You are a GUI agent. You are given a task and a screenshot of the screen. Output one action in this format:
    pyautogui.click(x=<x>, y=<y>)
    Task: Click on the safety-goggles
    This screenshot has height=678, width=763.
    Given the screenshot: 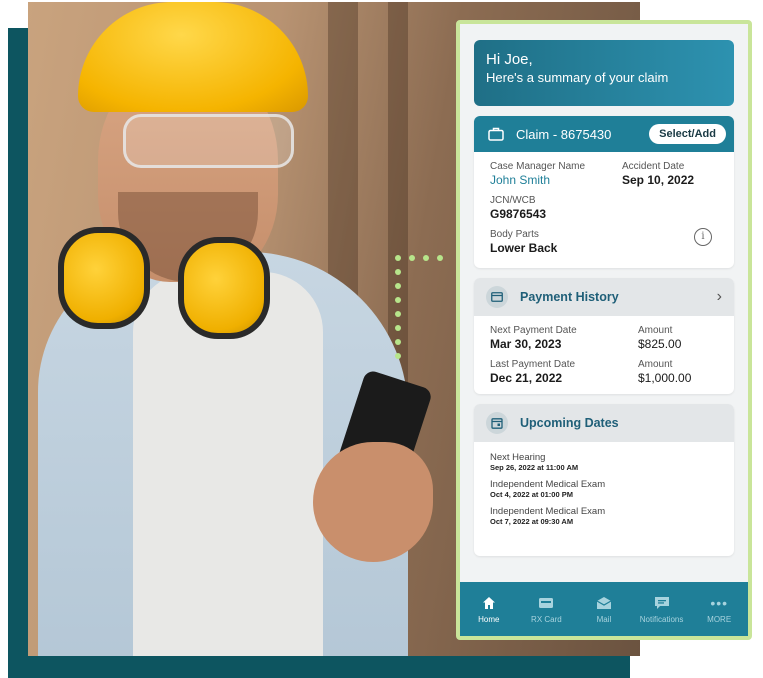 What is the action you would take?
    pyautogui.click(x=208, y=141)
    